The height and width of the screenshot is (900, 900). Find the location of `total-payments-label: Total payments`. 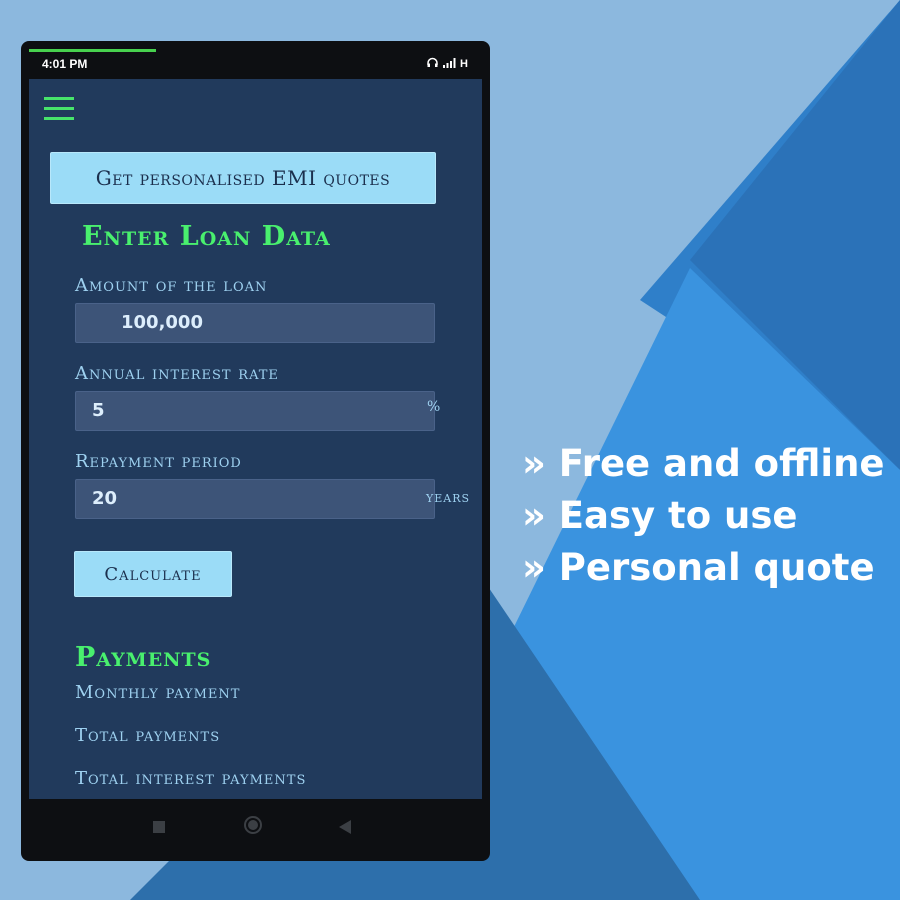

total-payments-label: Total payments is located at coordinates (148, 735).